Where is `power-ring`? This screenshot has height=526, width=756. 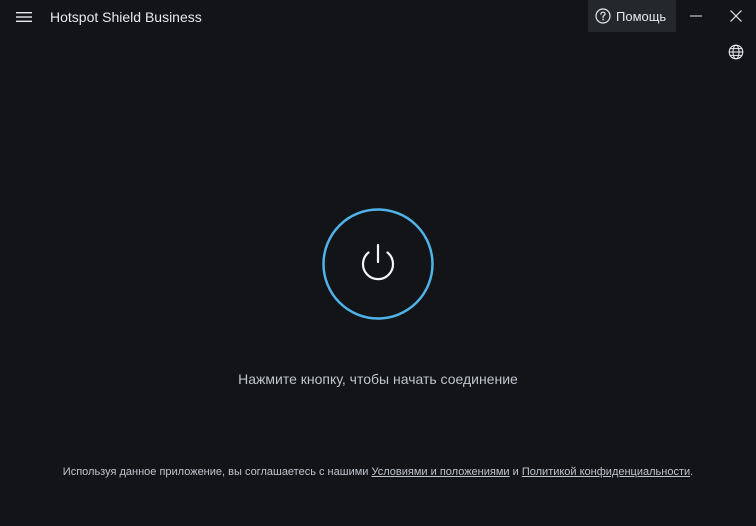 power-ring is located at coordinates (378, 264).